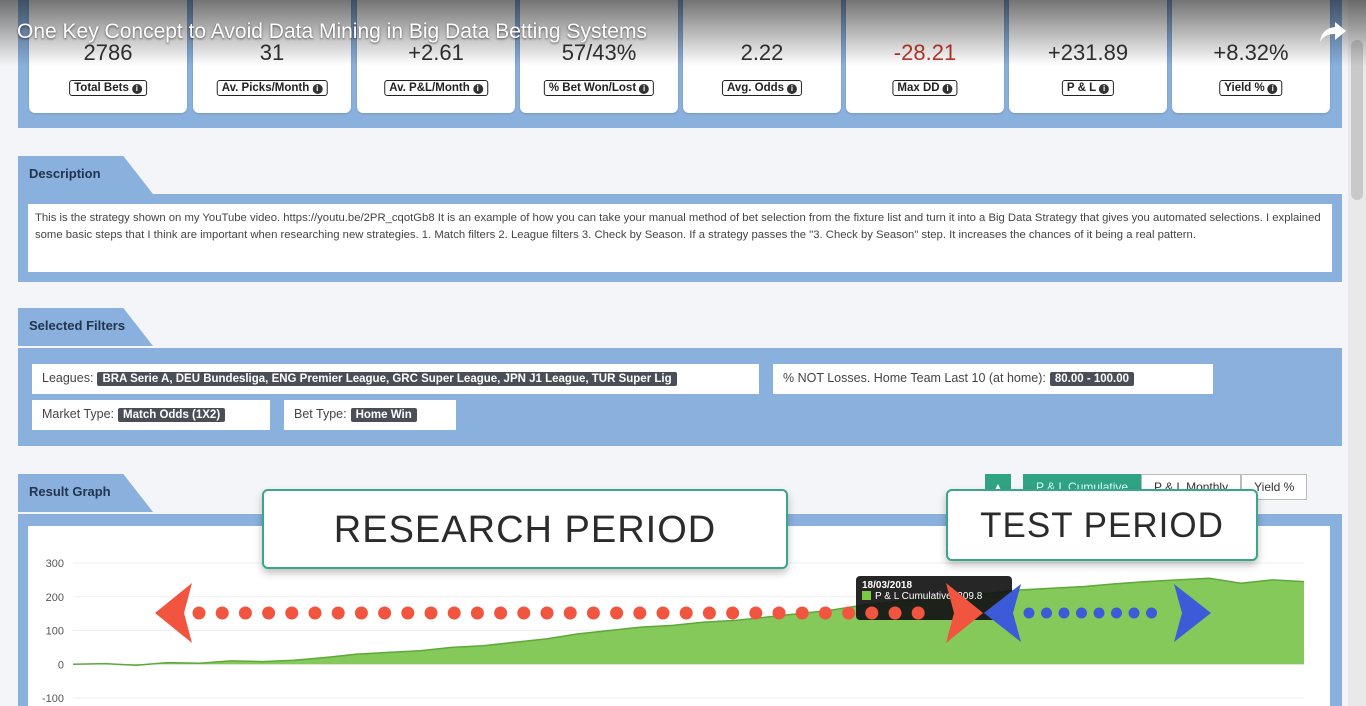 The width and height of the screenshot is (1366, 706). Describe the element at coordinates (1102, 525) in the screenshot. I see `test-period-banner: TEST PERIOD` at that location.